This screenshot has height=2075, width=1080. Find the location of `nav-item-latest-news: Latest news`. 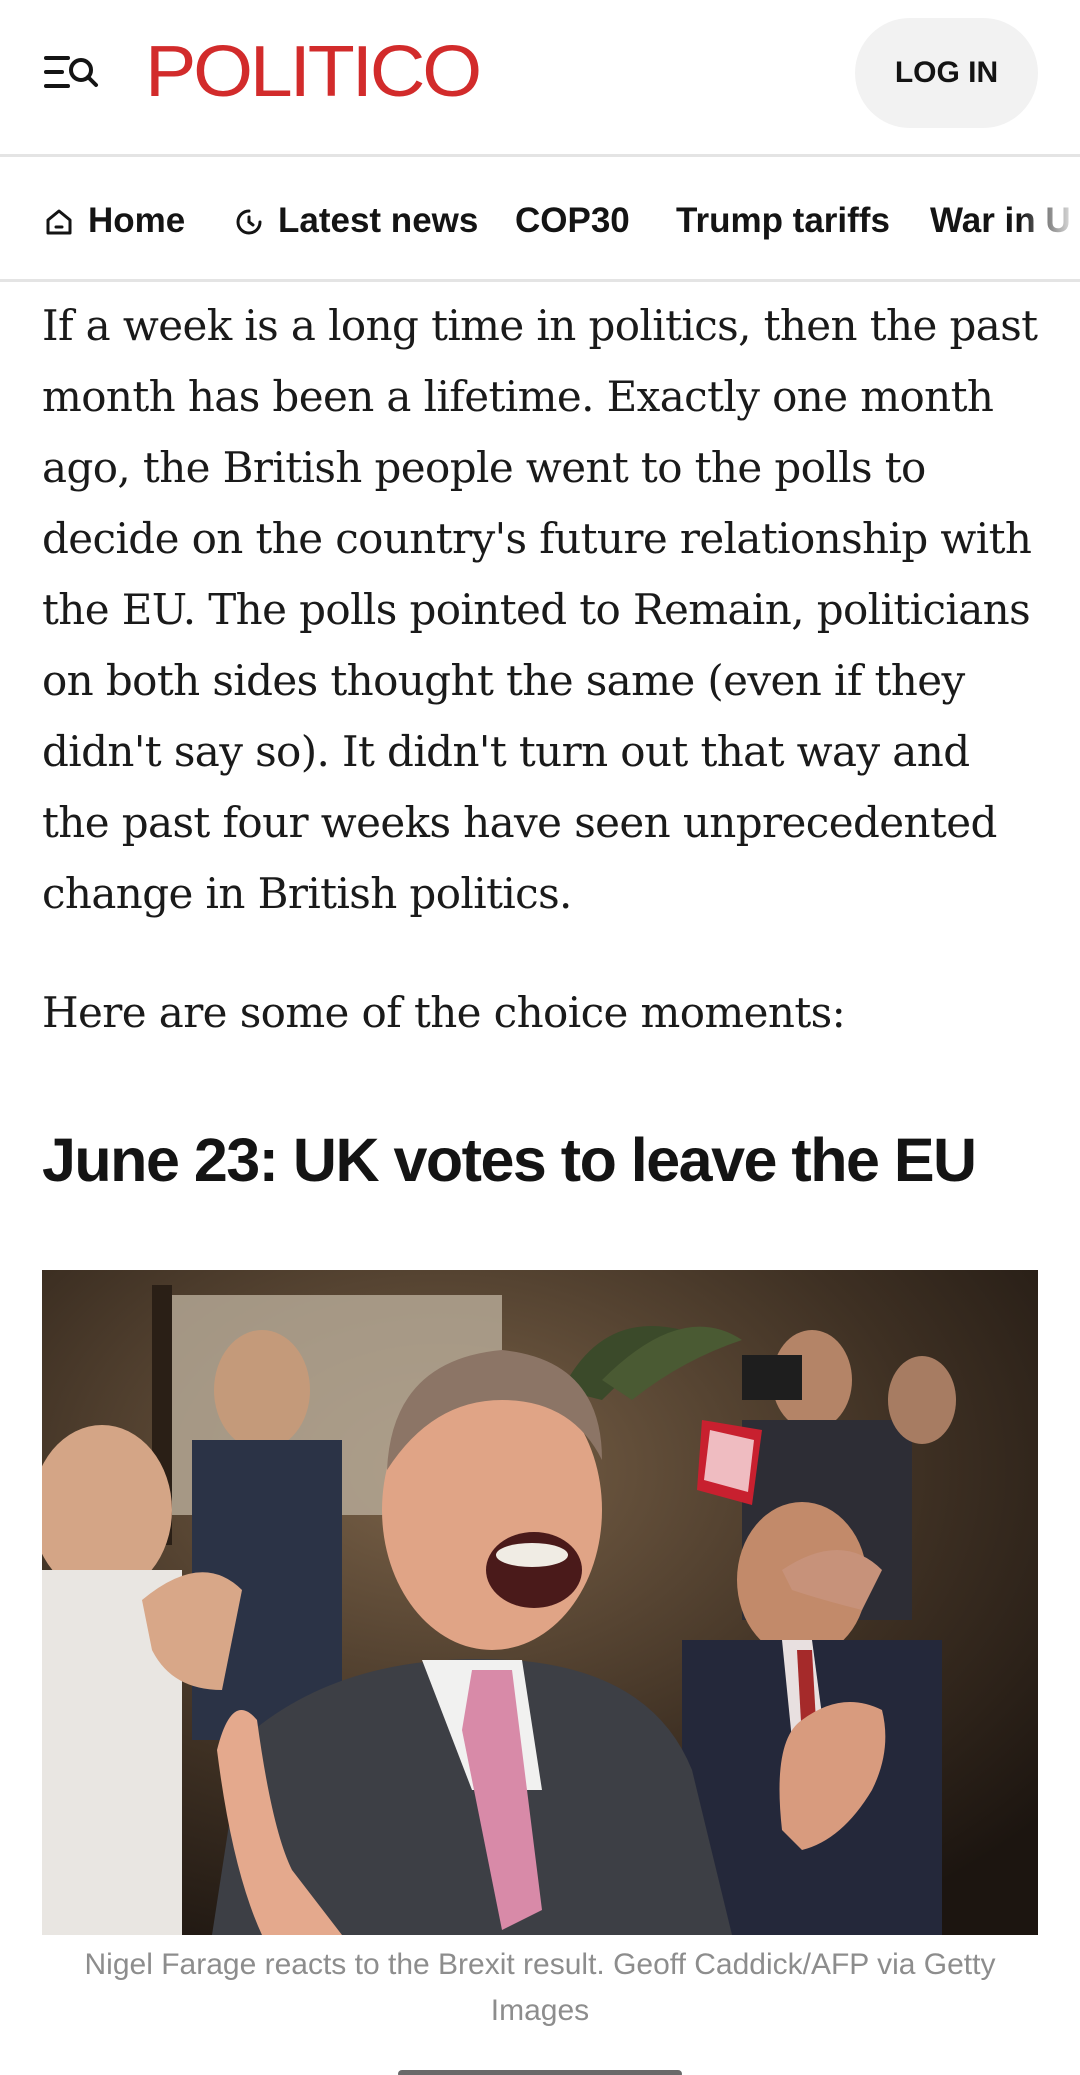

nav-item-latest-news: Latest news is located at coordinates (356, 219).